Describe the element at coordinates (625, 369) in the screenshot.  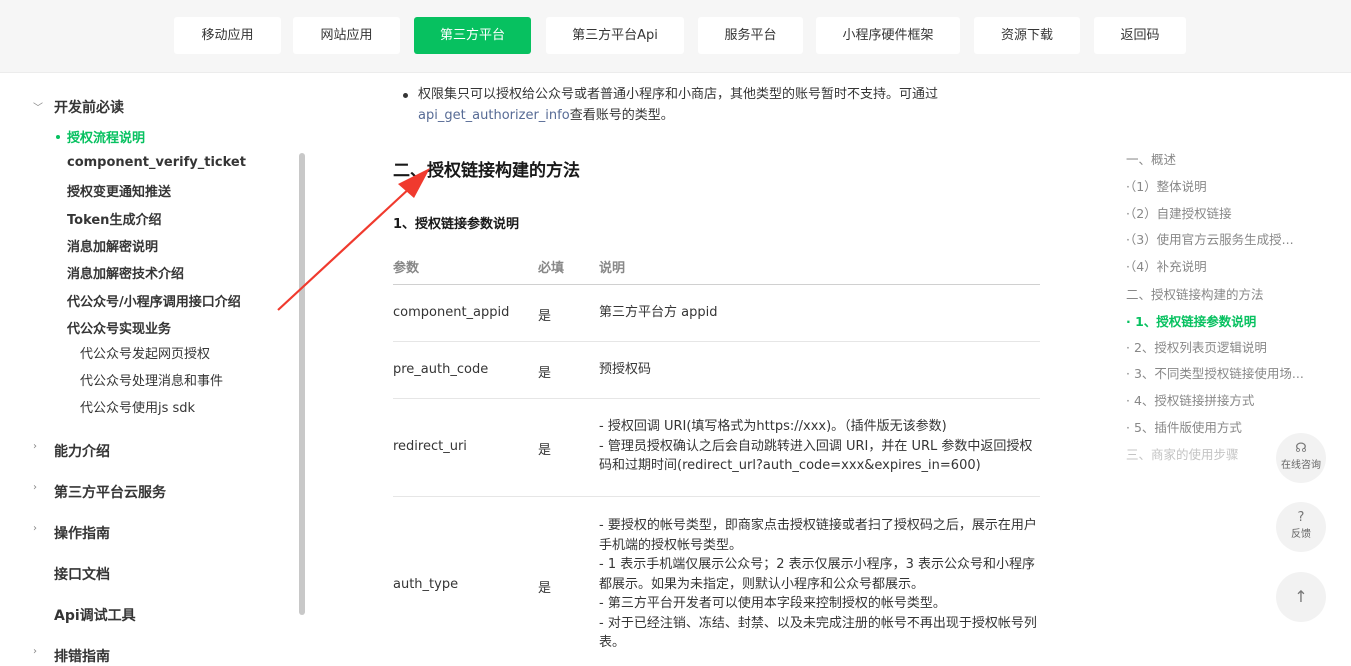
I see `desc-line: 预授权码` at that location.